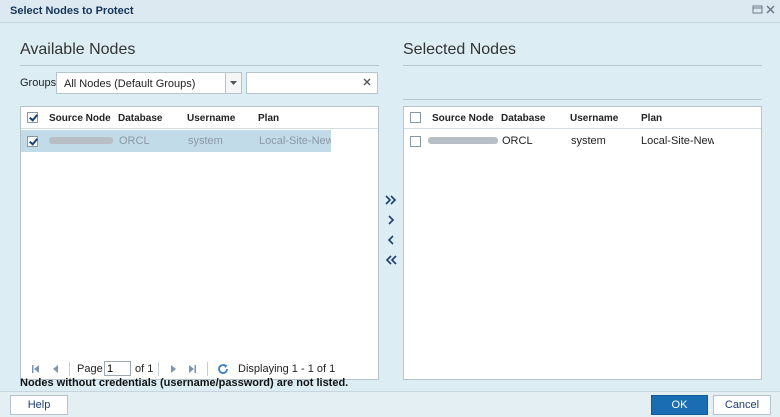 The image size is (780, 417). What do you see at coordinates (459, 49) in the screenshot?
I see `selected-nodes-title: Selected Nodes` at bounding box center [459, 49].